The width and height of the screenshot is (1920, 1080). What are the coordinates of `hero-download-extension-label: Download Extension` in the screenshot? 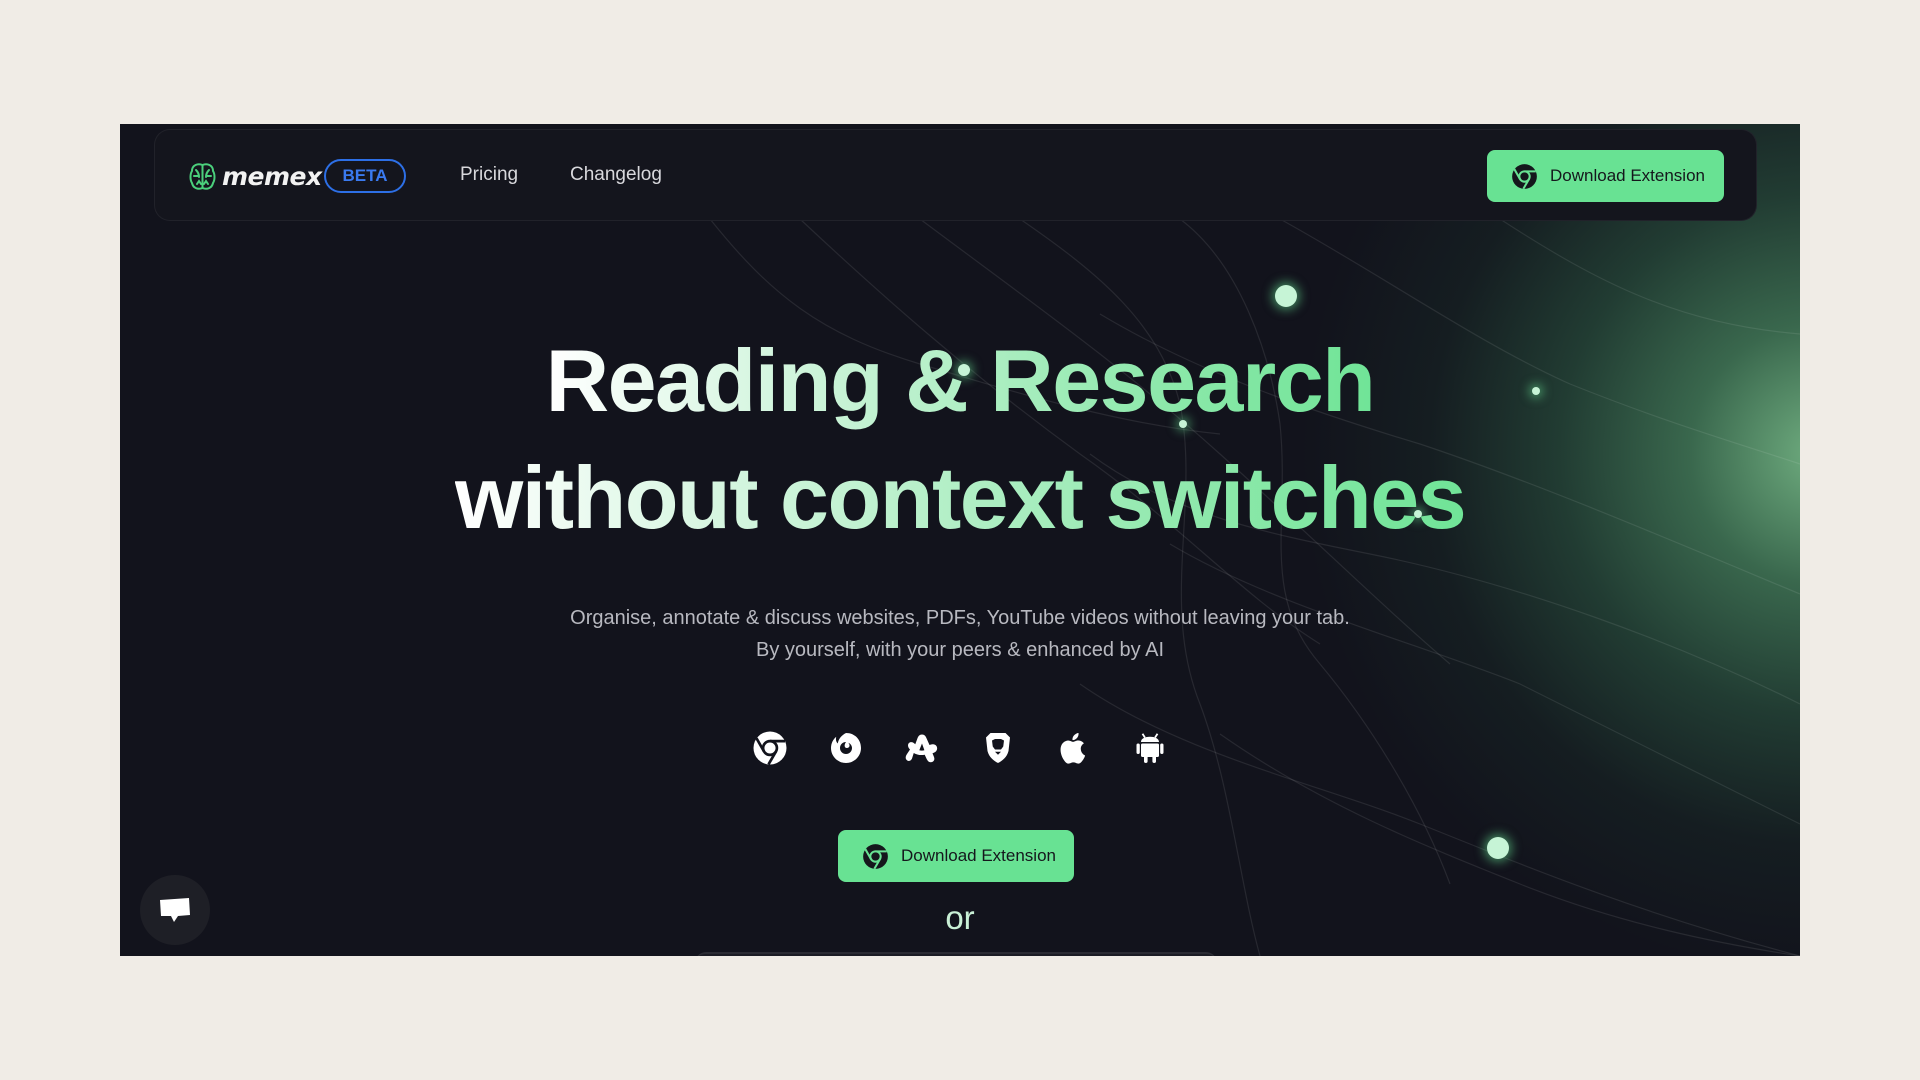 It's located at (978, 855).